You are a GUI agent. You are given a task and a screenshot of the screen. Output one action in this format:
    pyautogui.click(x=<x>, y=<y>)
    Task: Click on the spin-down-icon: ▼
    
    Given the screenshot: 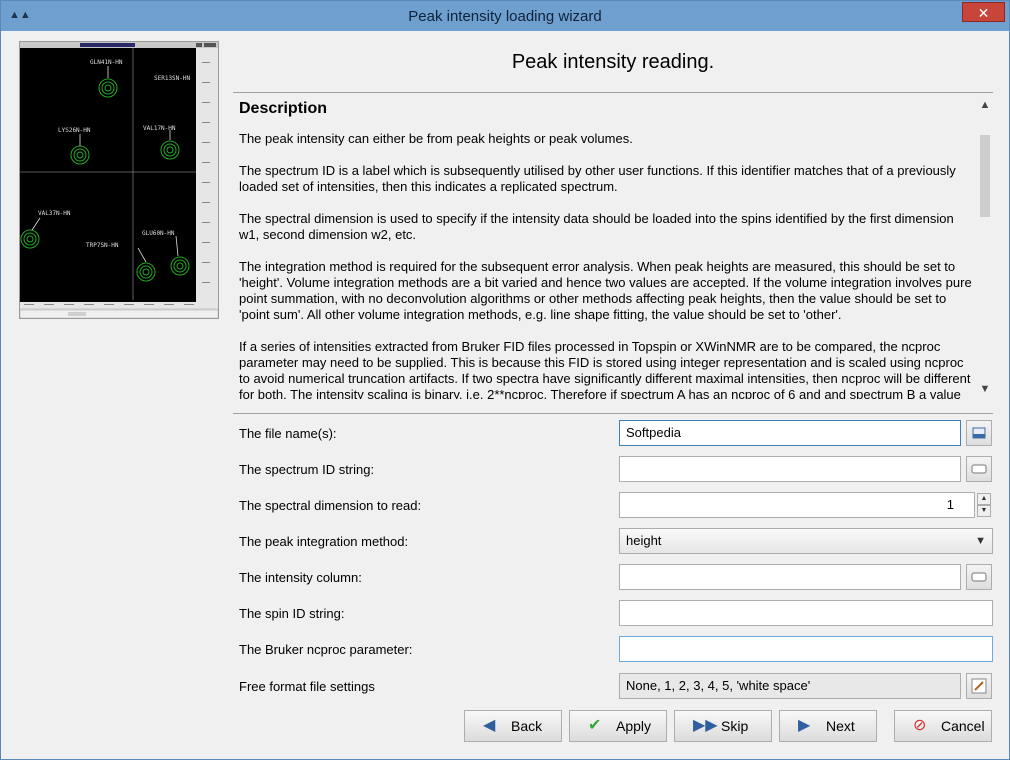 What is the action you would take?
    pyautogui.click(x=984, y=511)
    